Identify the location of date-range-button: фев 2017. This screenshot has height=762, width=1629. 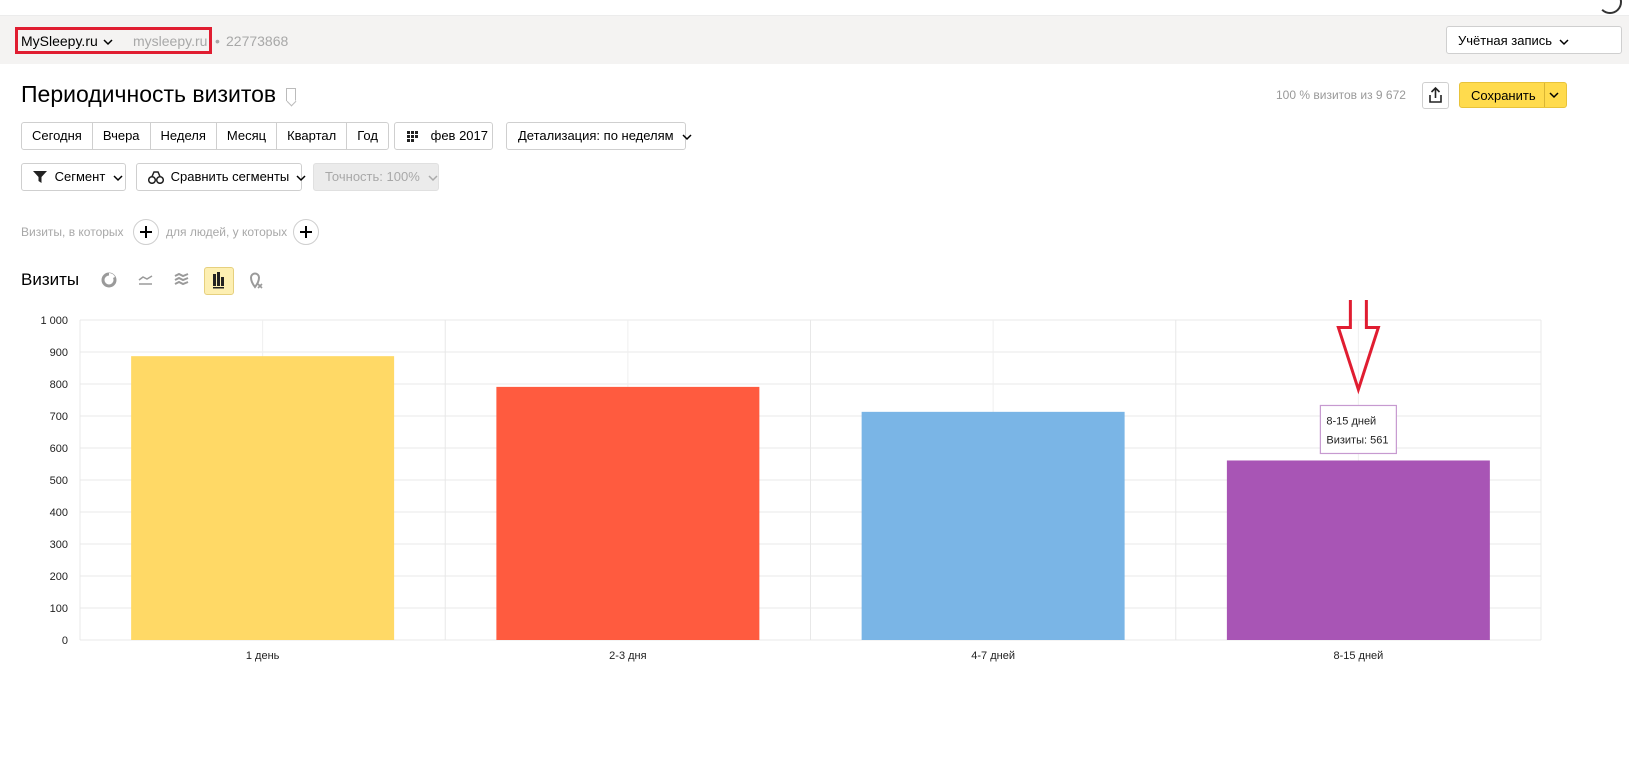
(443, 136).